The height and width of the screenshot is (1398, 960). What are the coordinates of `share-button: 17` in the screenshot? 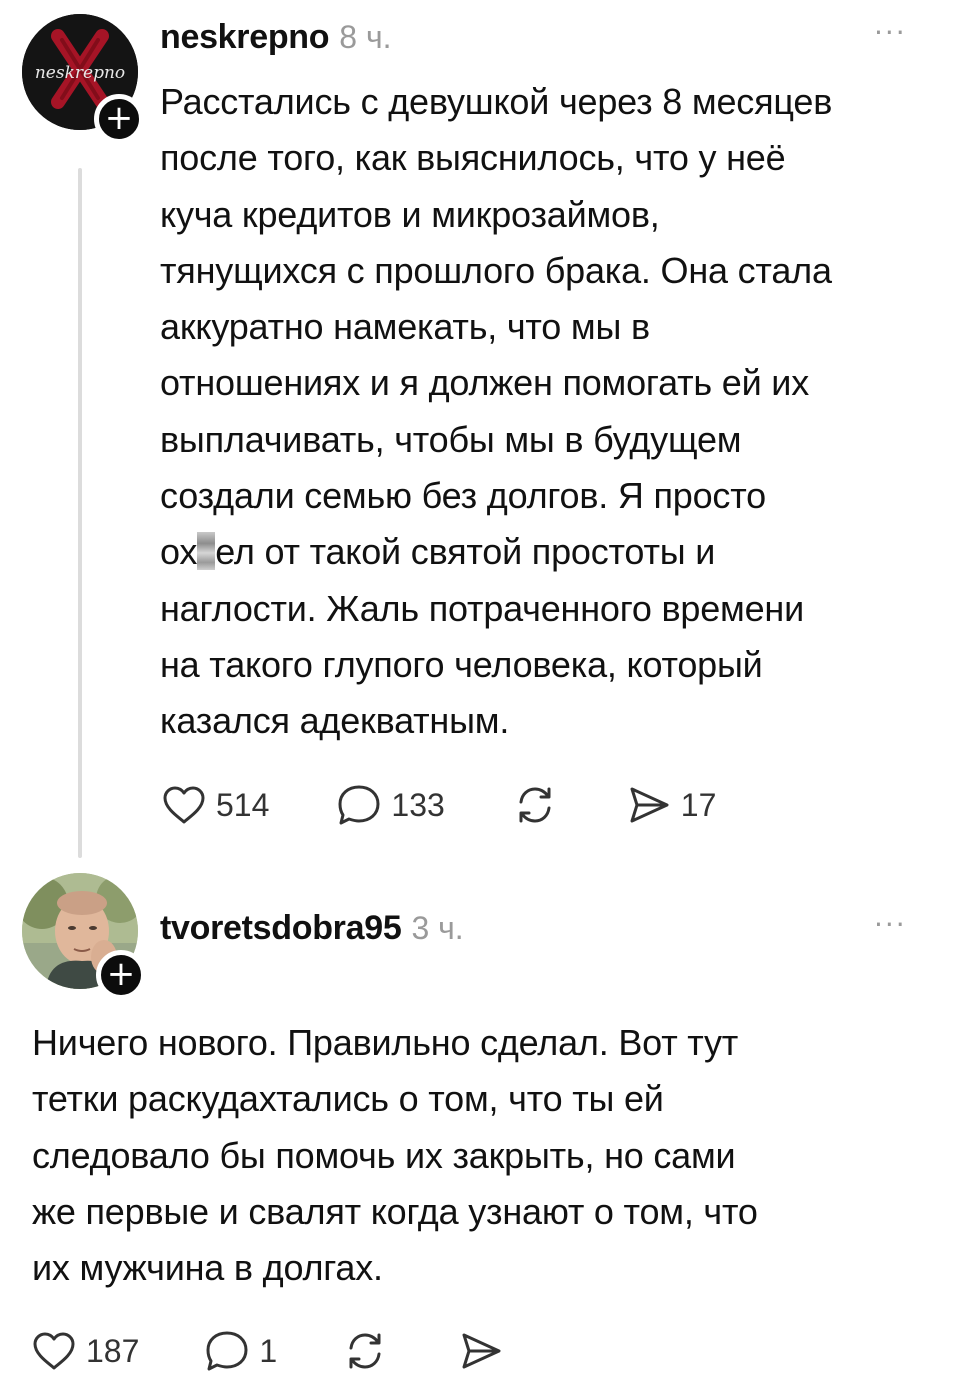 It's located at (672, 805).